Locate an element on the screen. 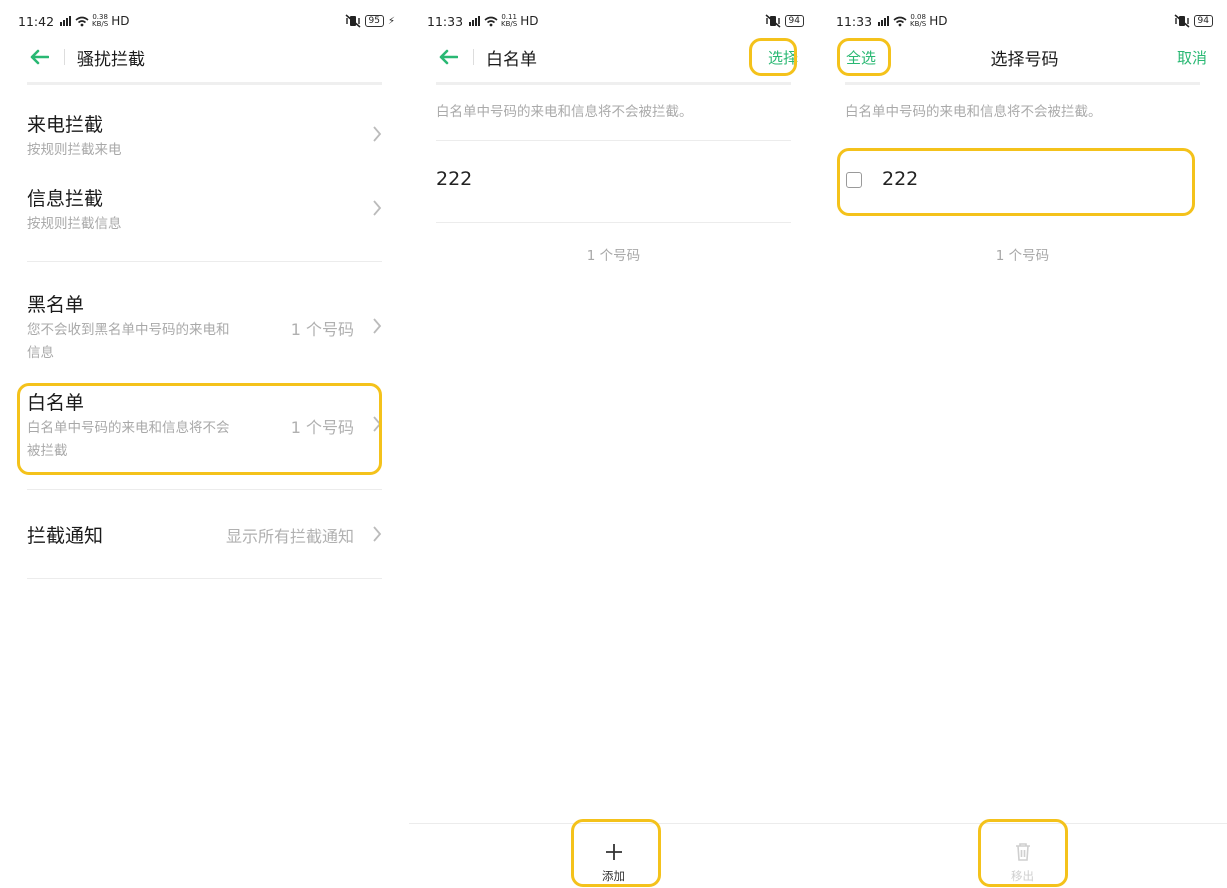  select-all-highlight is located at coordinates (864, 57).